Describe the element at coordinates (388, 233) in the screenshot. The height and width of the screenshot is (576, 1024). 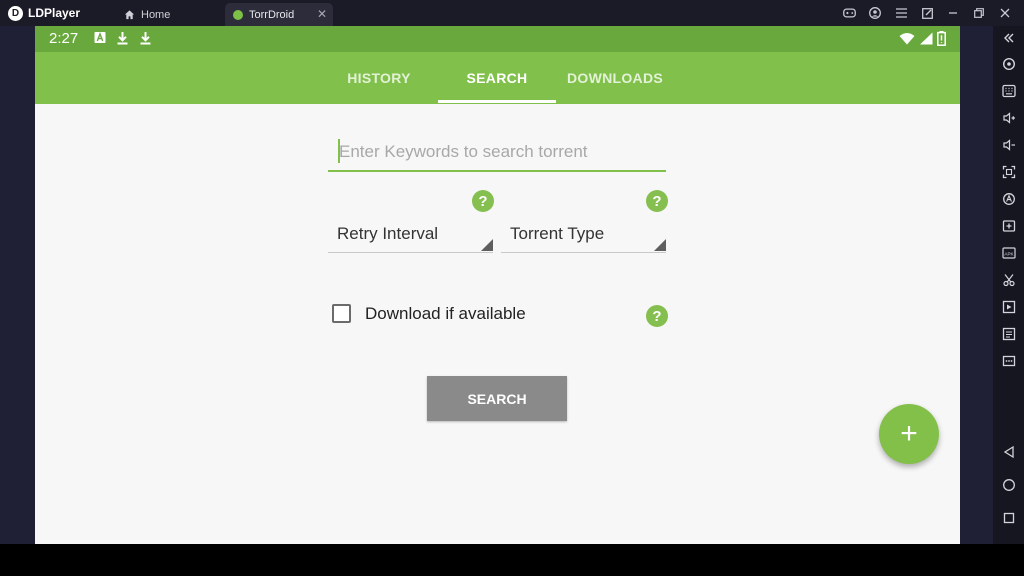
I see `retry-interval-label: Retry Interval` at that location.